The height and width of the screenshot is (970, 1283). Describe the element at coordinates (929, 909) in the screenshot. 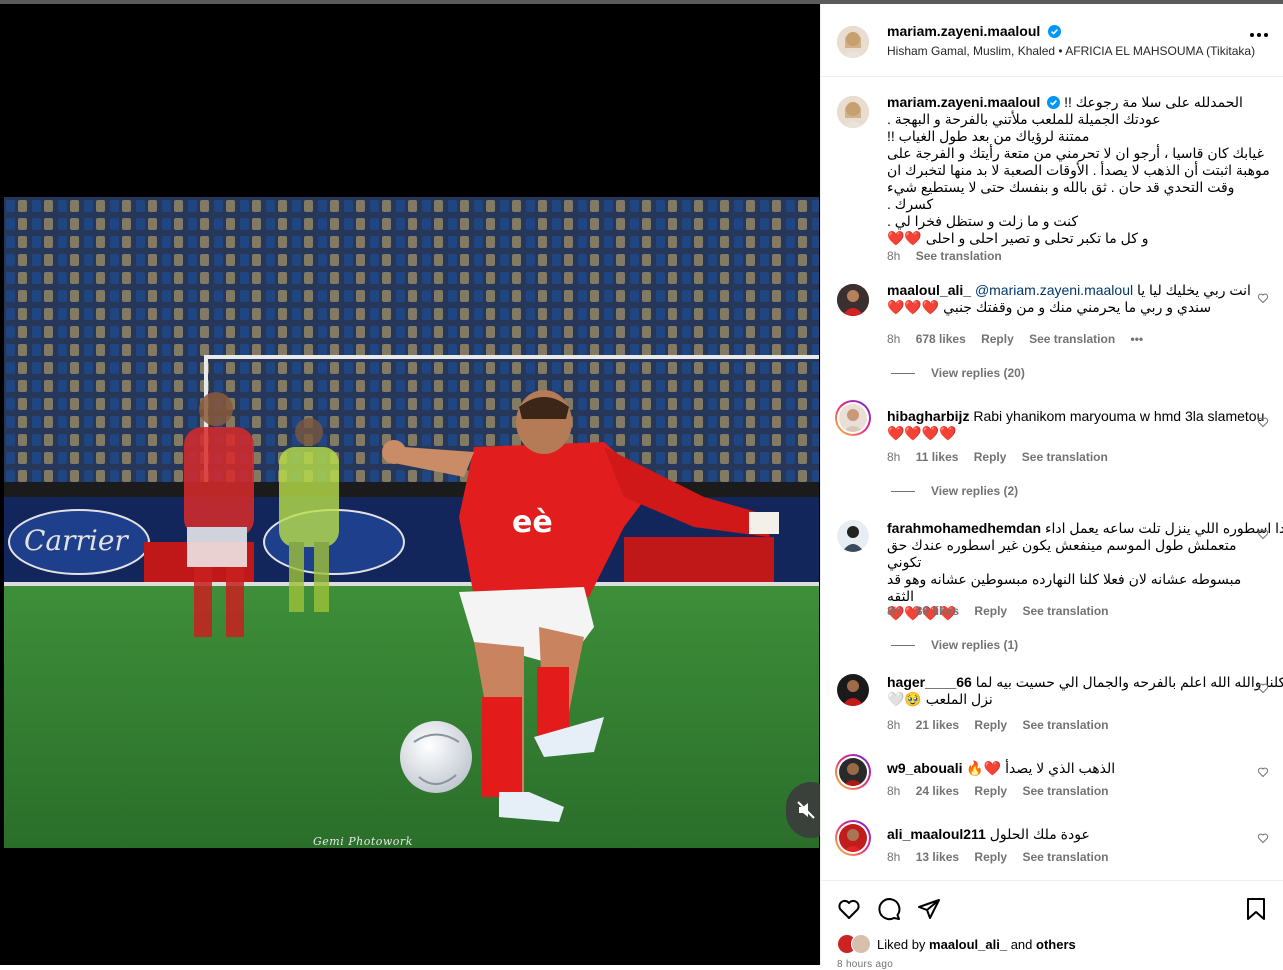

I see `share-send-icon` at that location.